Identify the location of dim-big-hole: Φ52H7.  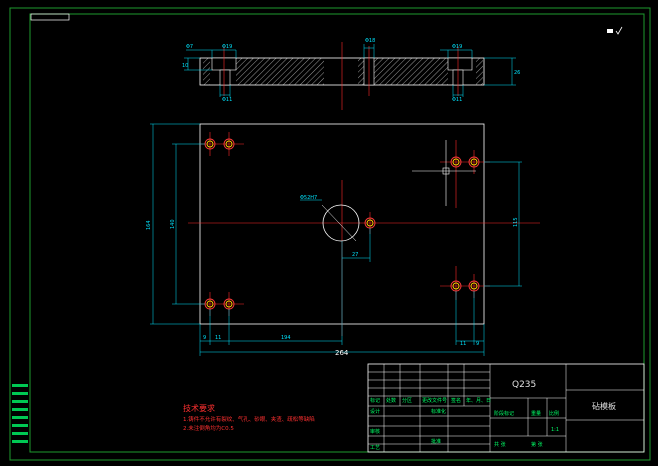
(308, 198).